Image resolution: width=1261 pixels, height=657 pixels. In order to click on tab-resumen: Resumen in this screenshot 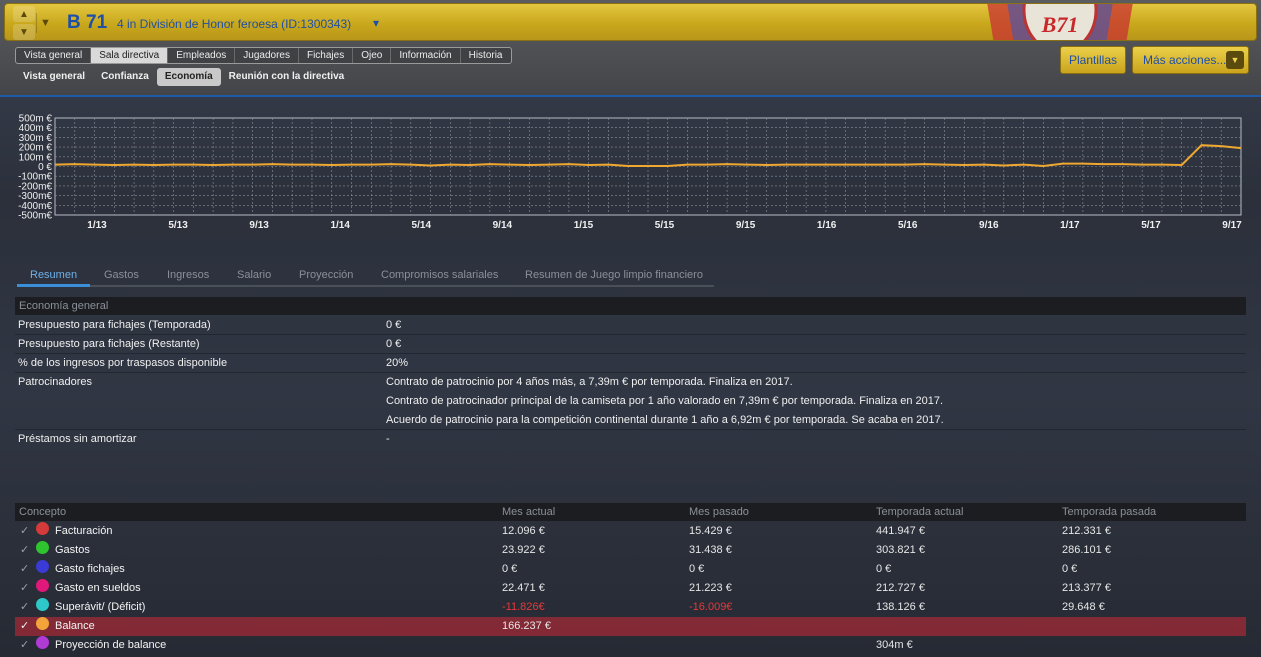, I will do `click(53, 275)`.